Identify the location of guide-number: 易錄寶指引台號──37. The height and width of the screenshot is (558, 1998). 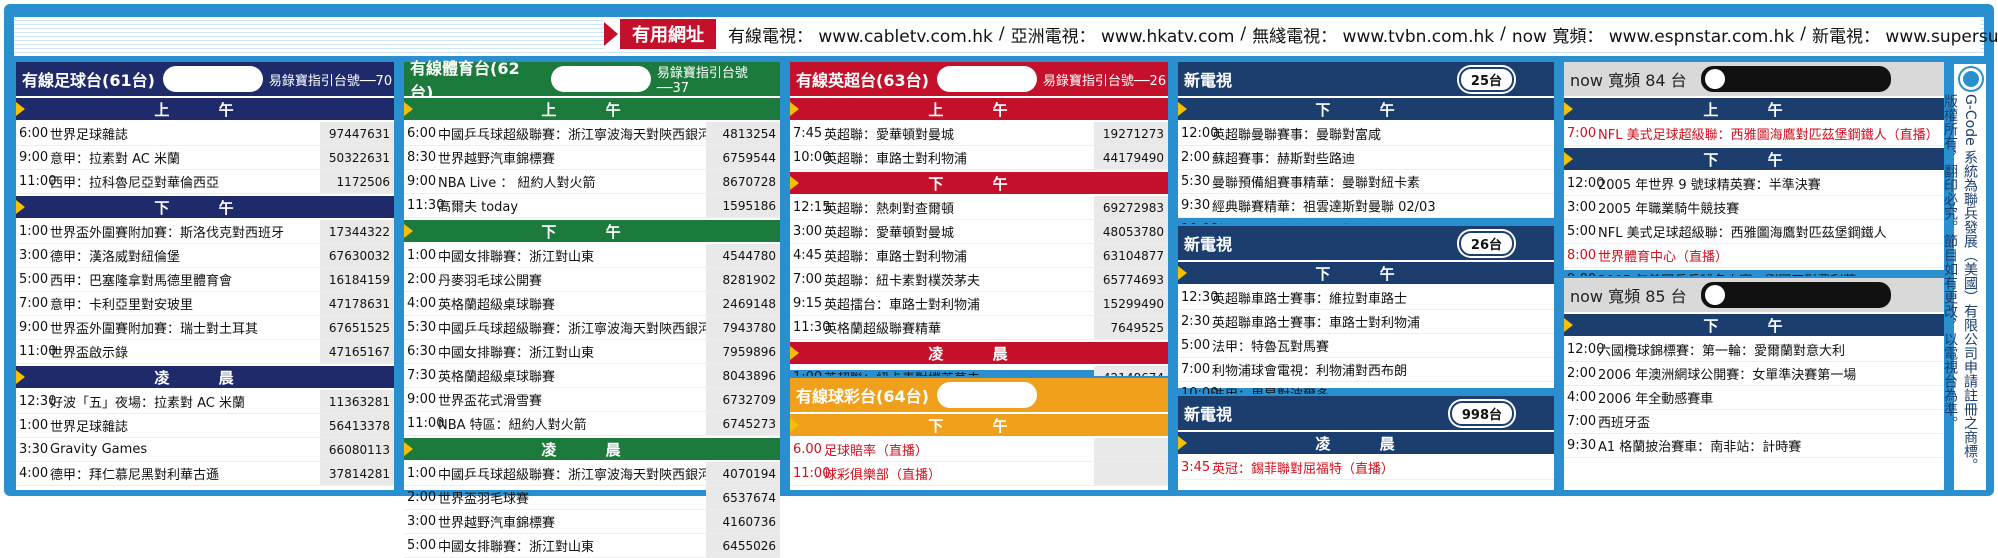
(702, 81).